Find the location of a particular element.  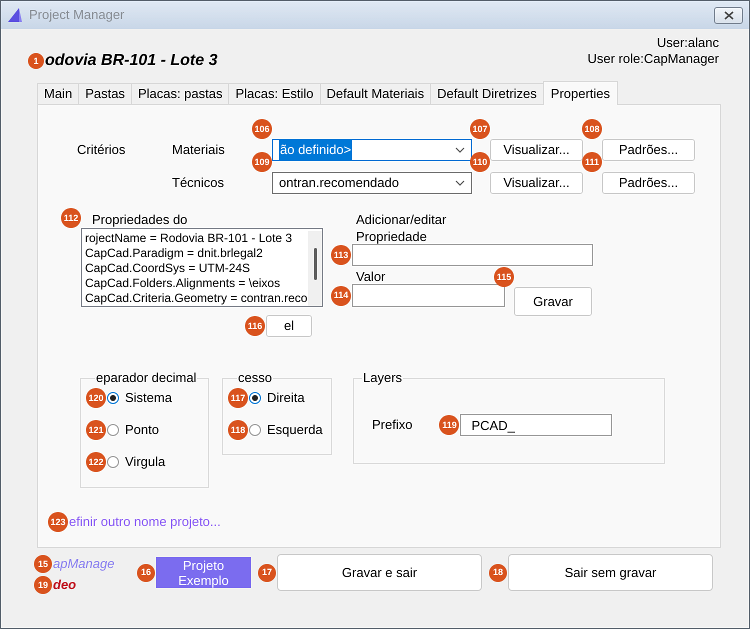

callout-marker: 113 is located at coordinates (341, 255).